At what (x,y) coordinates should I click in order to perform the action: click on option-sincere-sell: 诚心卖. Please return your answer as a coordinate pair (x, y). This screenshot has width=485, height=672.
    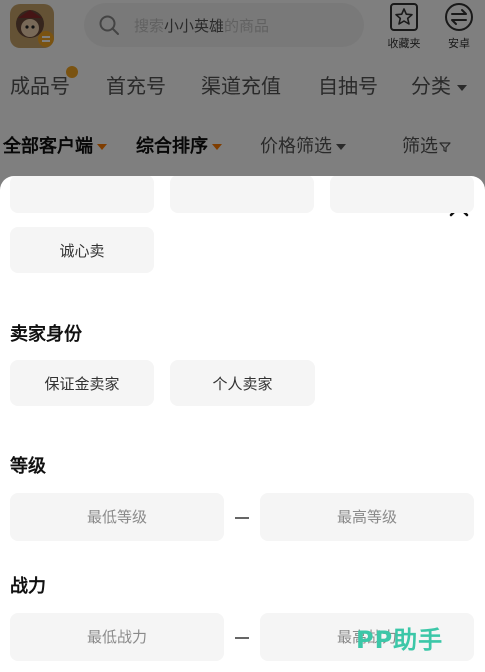
    Looking at the image, I should click on (82, 250).